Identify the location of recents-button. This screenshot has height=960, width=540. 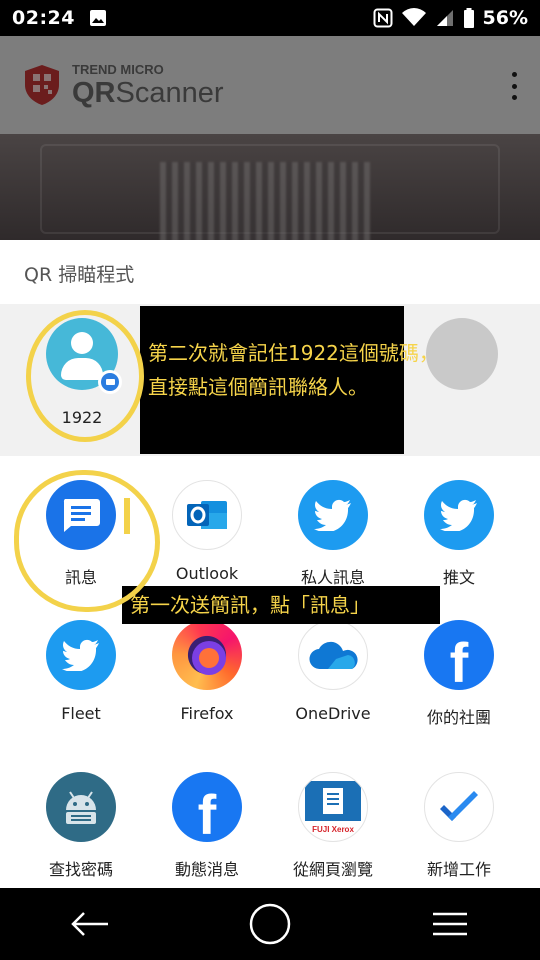
(450, 924).